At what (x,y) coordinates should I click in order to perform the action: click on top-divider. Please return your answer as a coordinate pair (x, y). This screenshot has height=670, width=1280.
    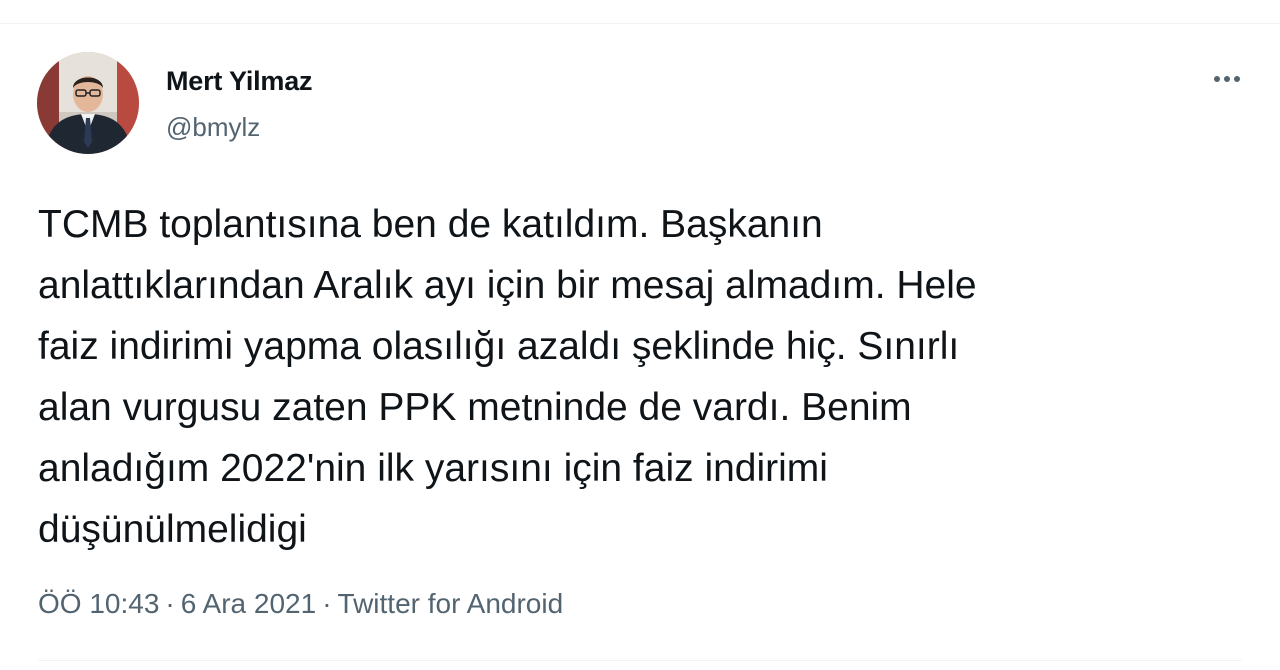
    Looking at the image, I should click on (640, 12).